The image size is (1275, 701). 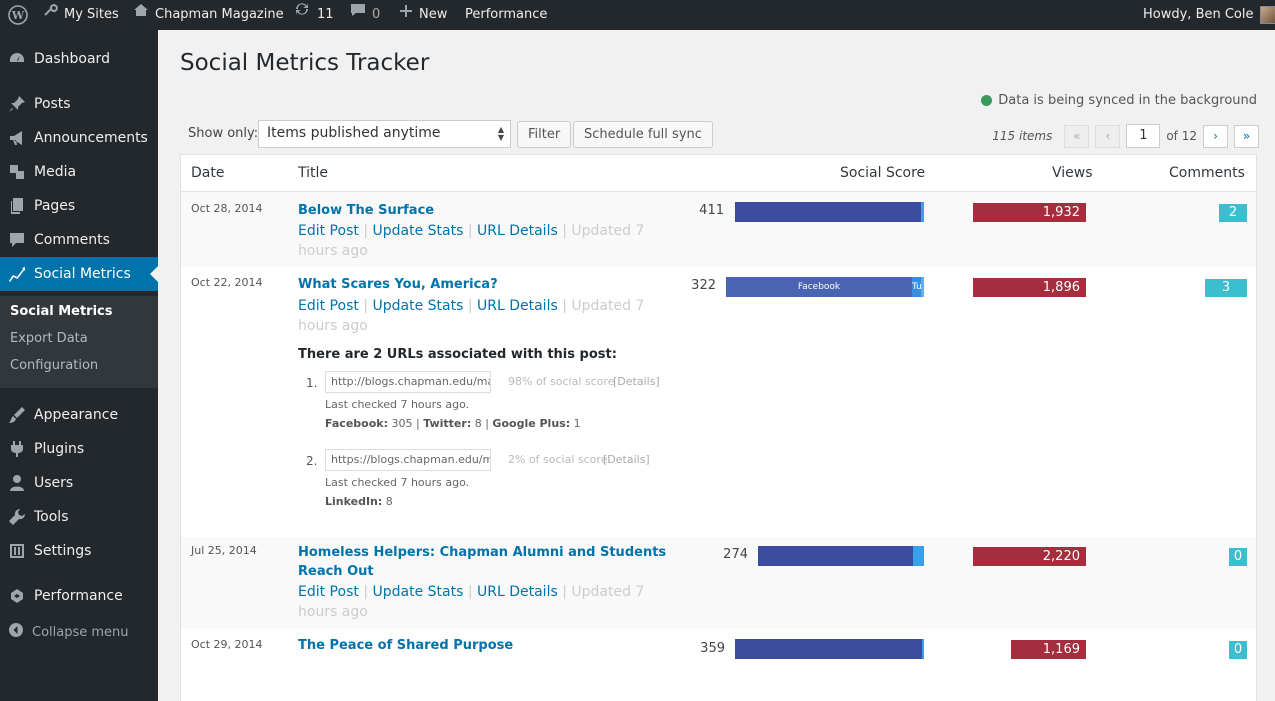 I want to click on pagination: 115 items « ‹ 1 of 12 › », so click(x=1125, y=136).